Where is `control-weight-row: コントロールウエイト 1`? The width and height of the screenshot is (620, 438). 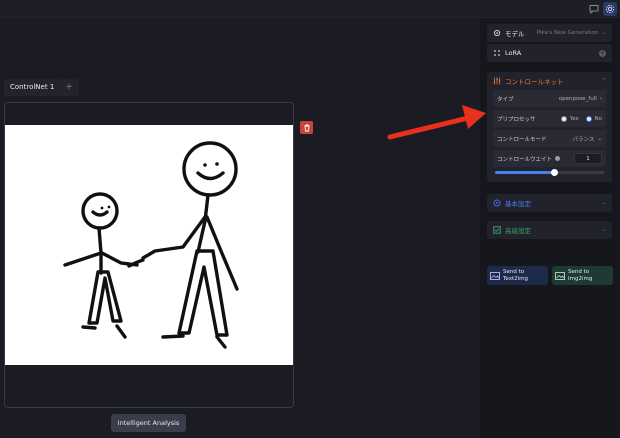 control-weight-row: コントロールウエイト 1 is located at coordinates (549, 158).